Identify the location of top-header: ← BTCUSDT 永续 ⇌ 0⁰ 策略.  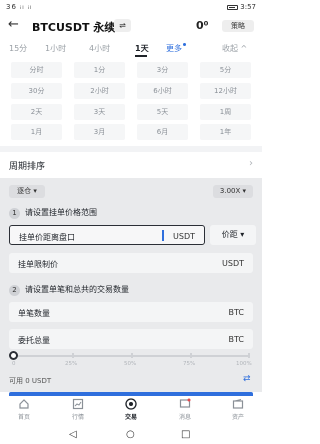
(131, 26).